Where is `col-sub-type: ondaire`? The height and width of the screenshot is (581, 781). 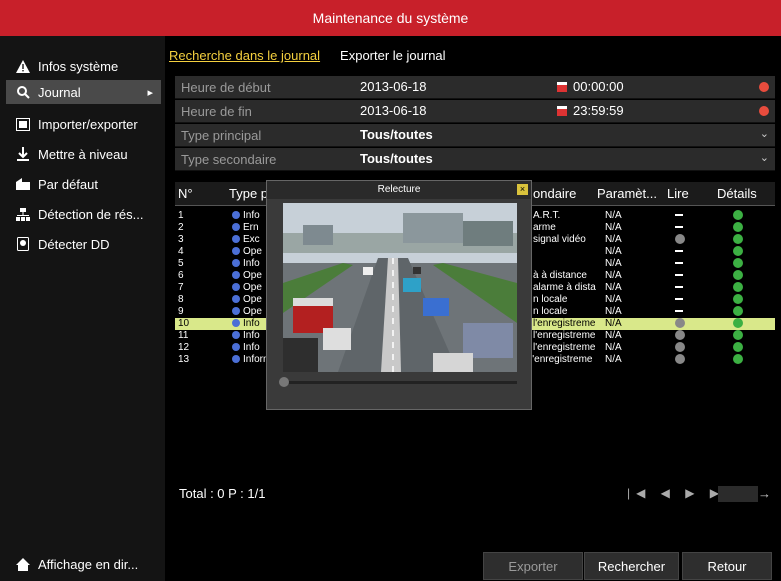 col-sub-type: ondaire is located at coordinates (554, 193).